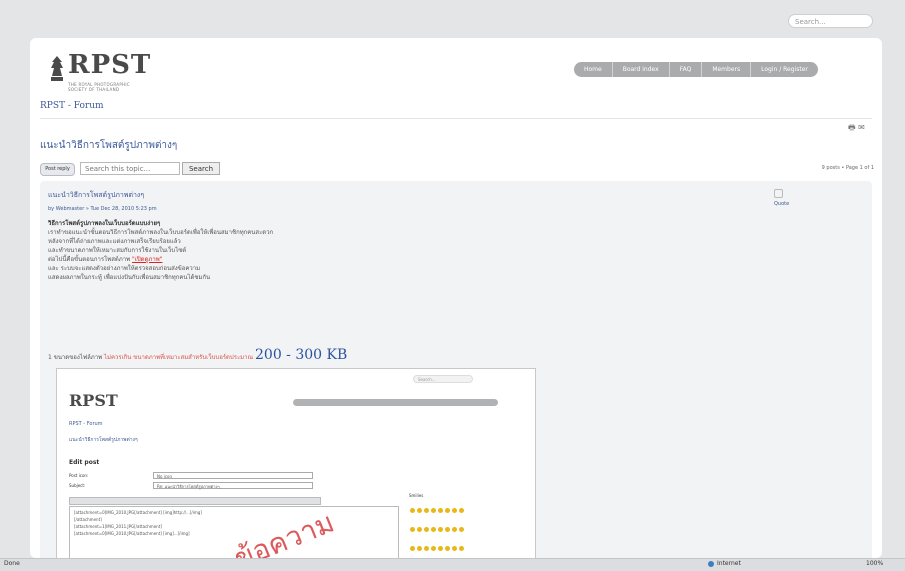  What do you see at coordinates (12, 563) in the screenshot?
I see `status-text: Done` at bounding box center [12, 563].